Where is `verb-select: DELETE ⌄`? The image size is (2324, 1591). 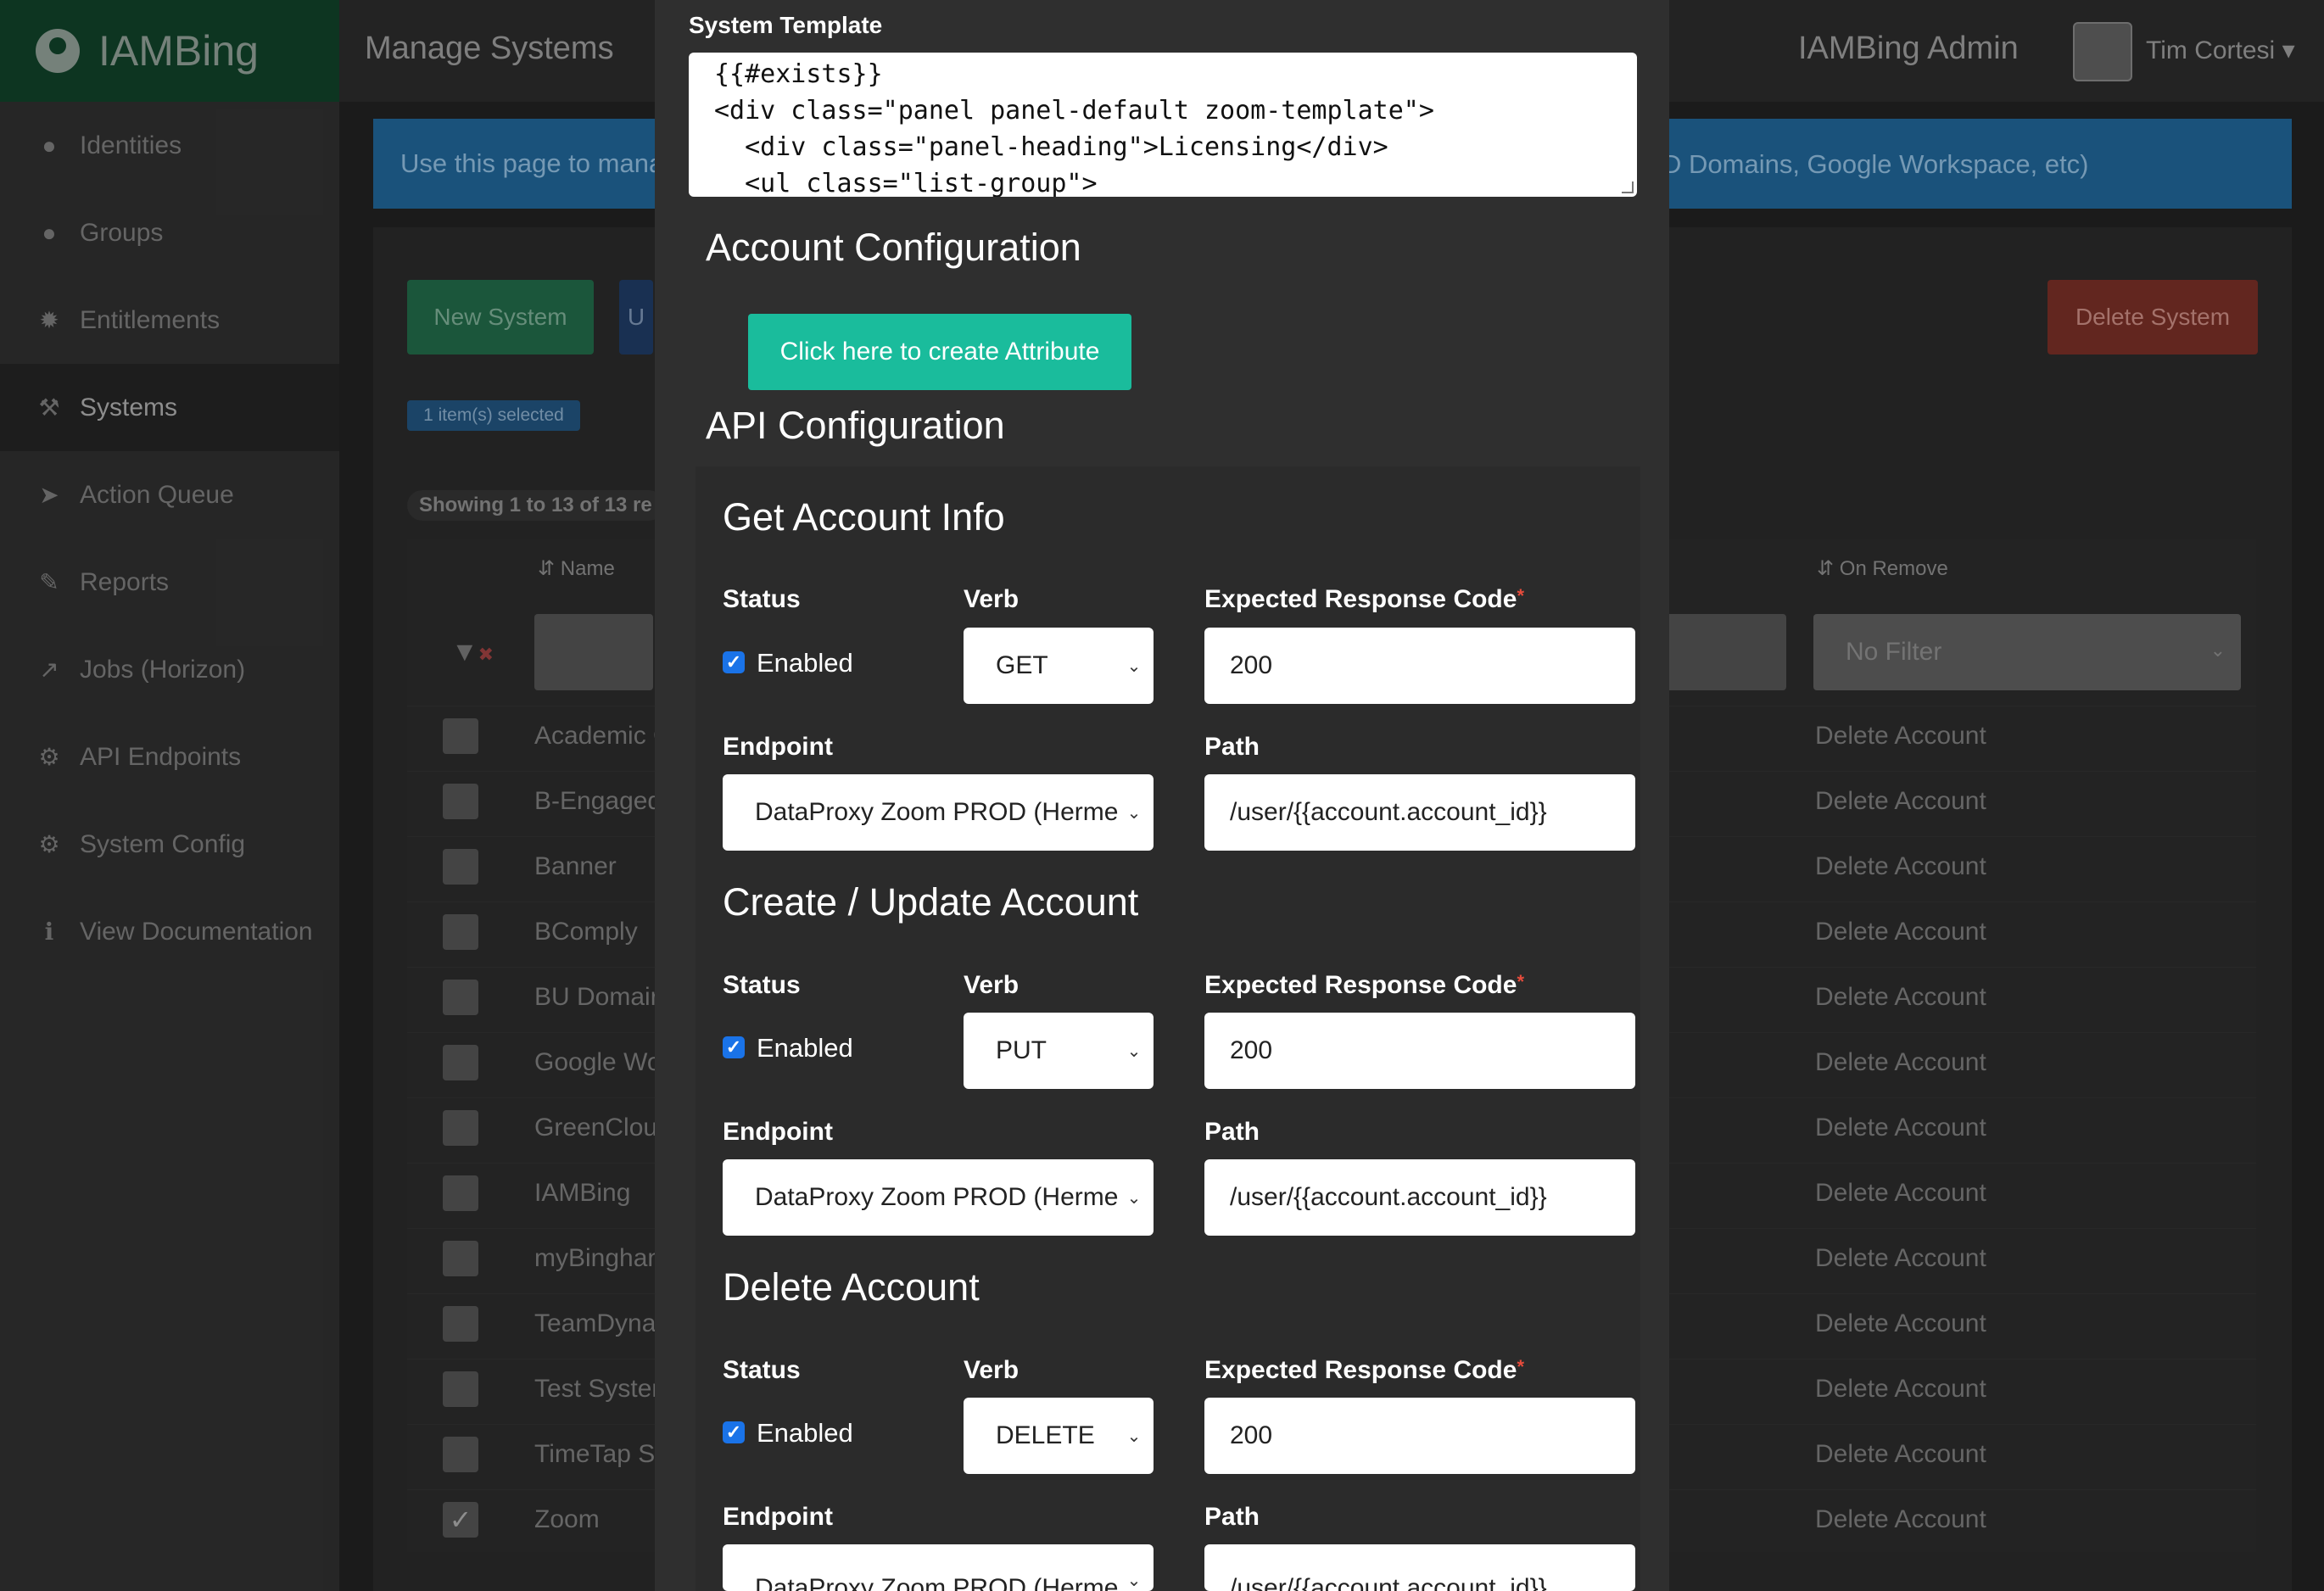 verb-select: DELETE ⌄ is located at coordinates (1059, 1436).